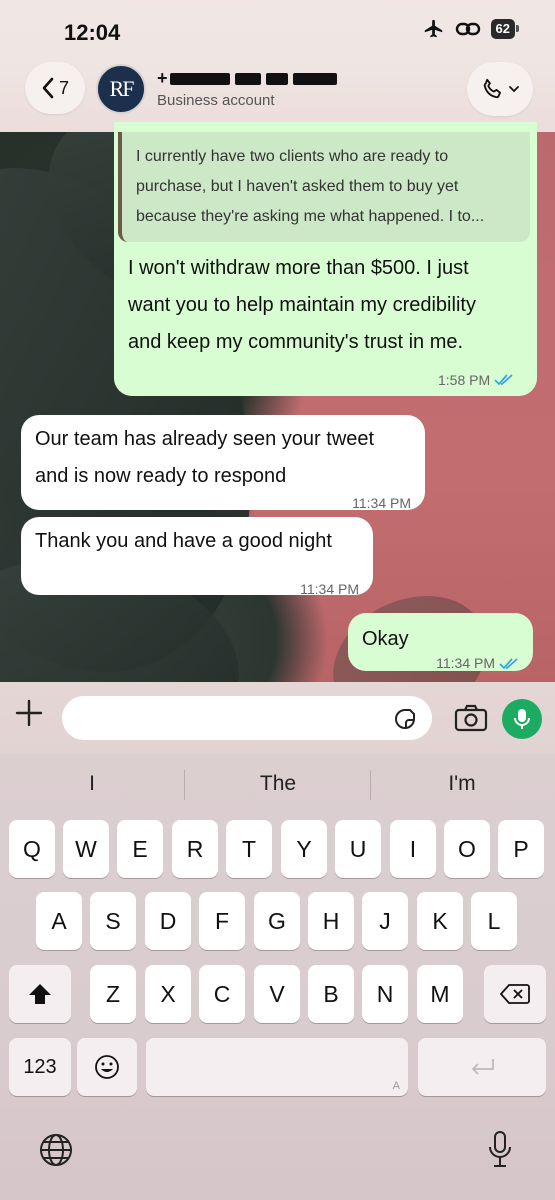  What do you see at coordinates (505, 29) in the screenshot?
I see `battery-indicator: 62` at bounding box center [505, 29].